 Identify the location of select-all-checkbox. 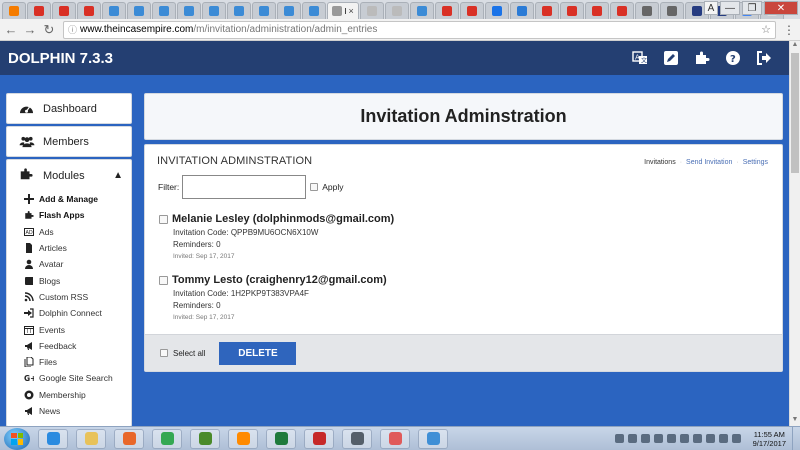
(164, 353).